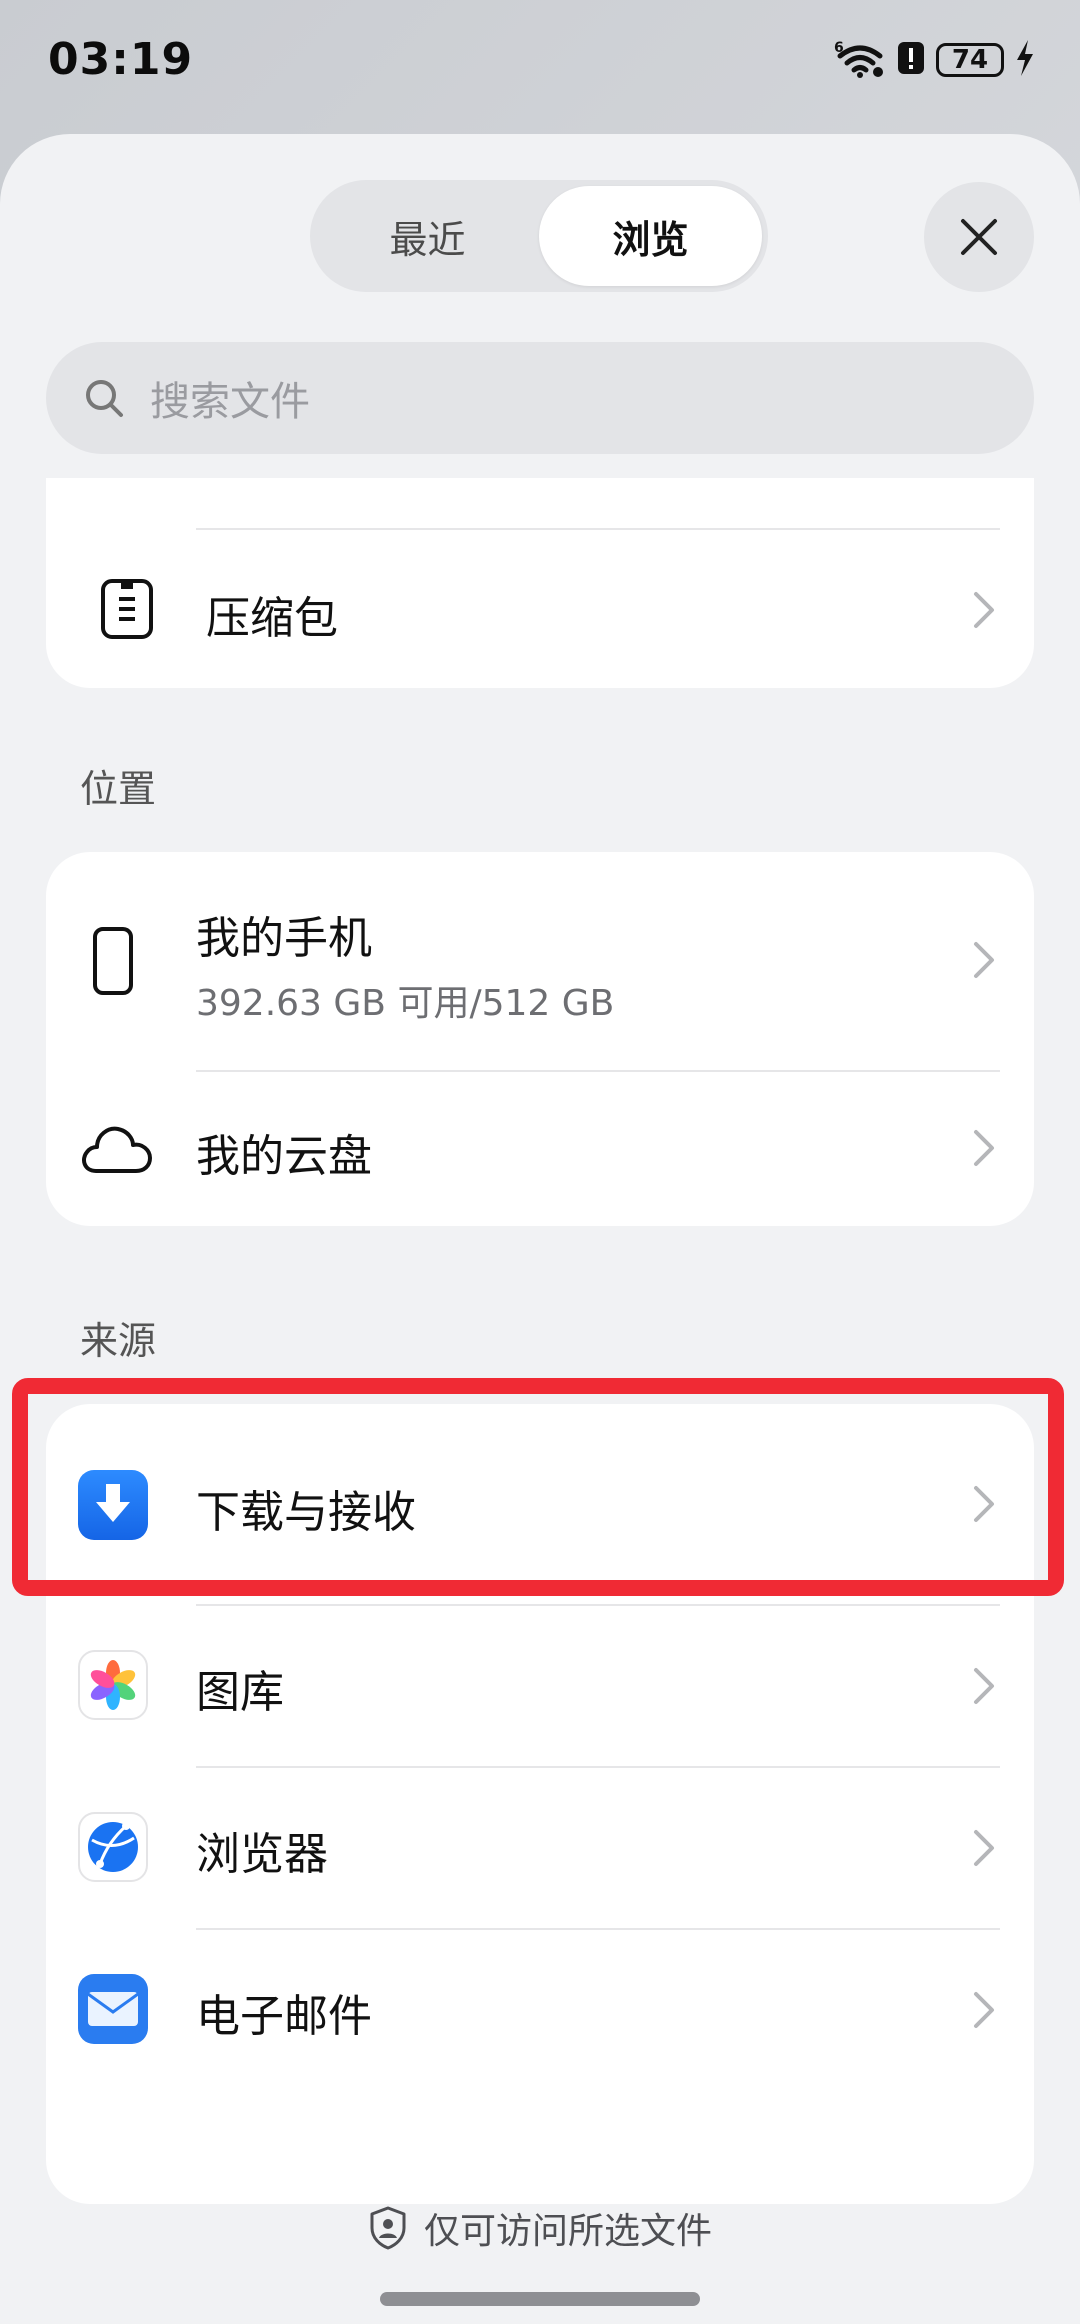 The width and height of the screenshot is (1080, 2324). What do you see at coordinates (540, 961) in the screenshot?
I see `list-item-my-phone: 我的手机 392.63 GB 可用/512 GB` at bounding box center [540, 961].